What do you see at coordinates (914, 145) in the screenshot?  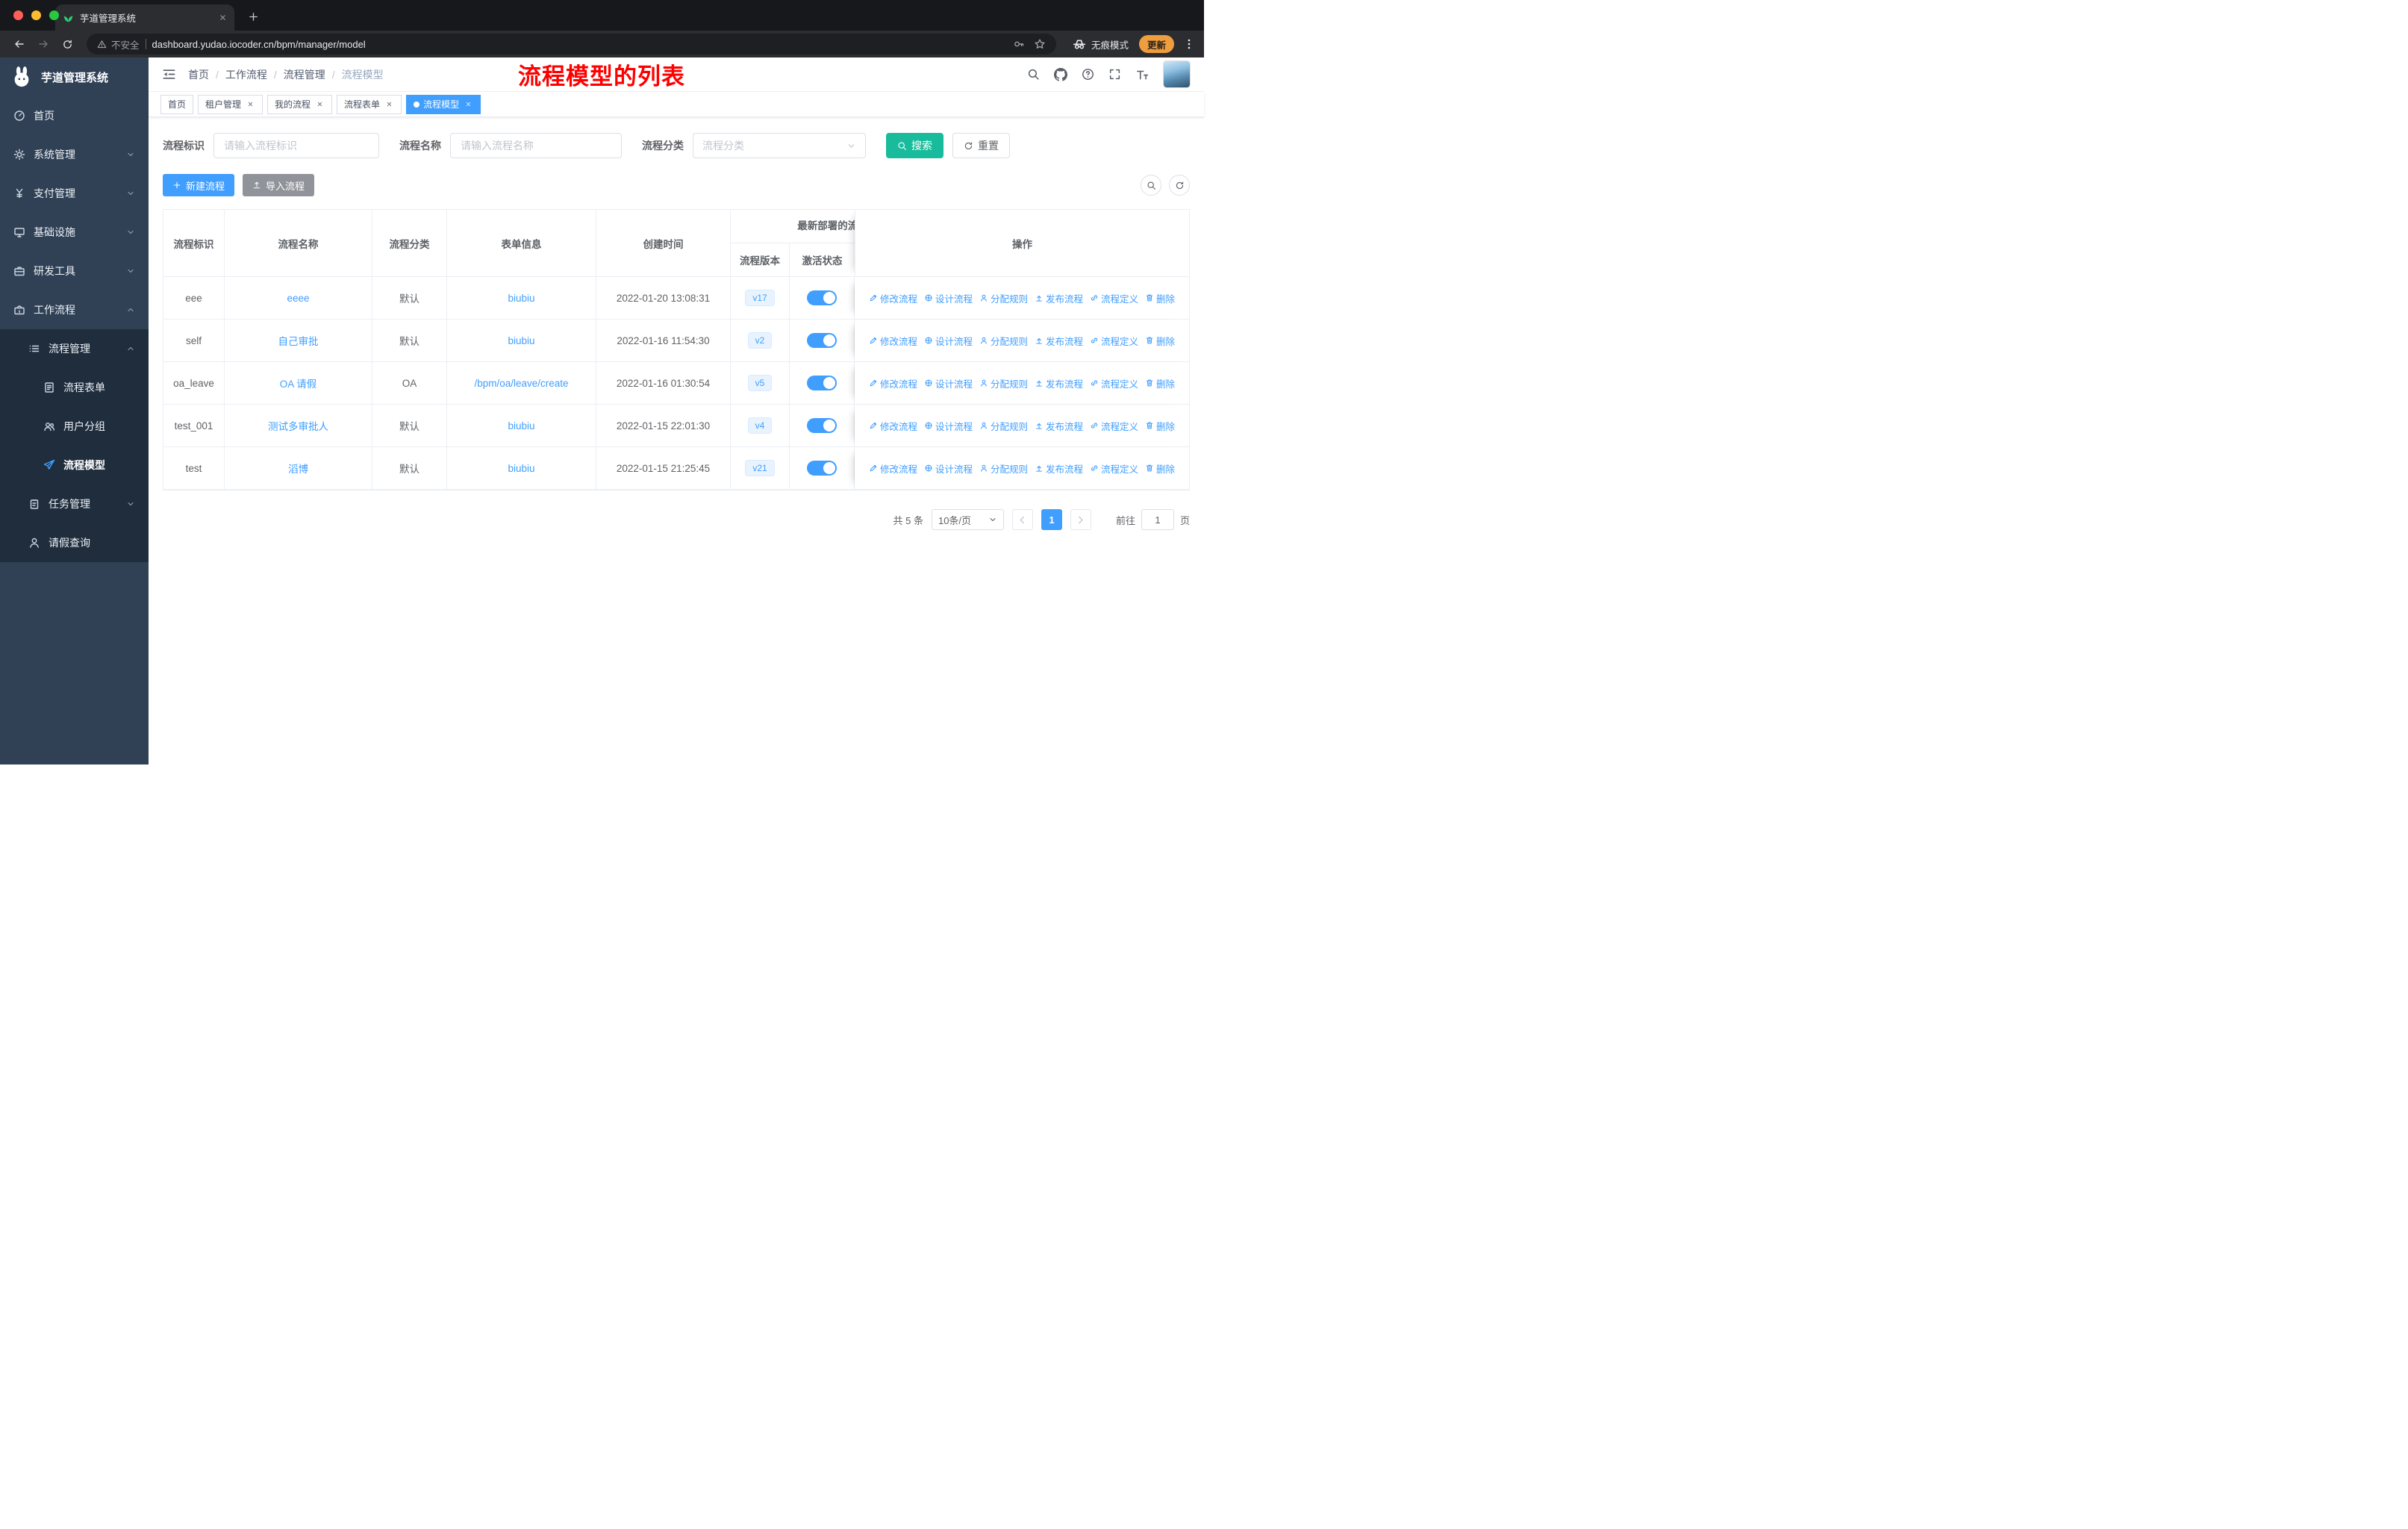 I see `search-button: 搜索` at bounding box center [914, 145].